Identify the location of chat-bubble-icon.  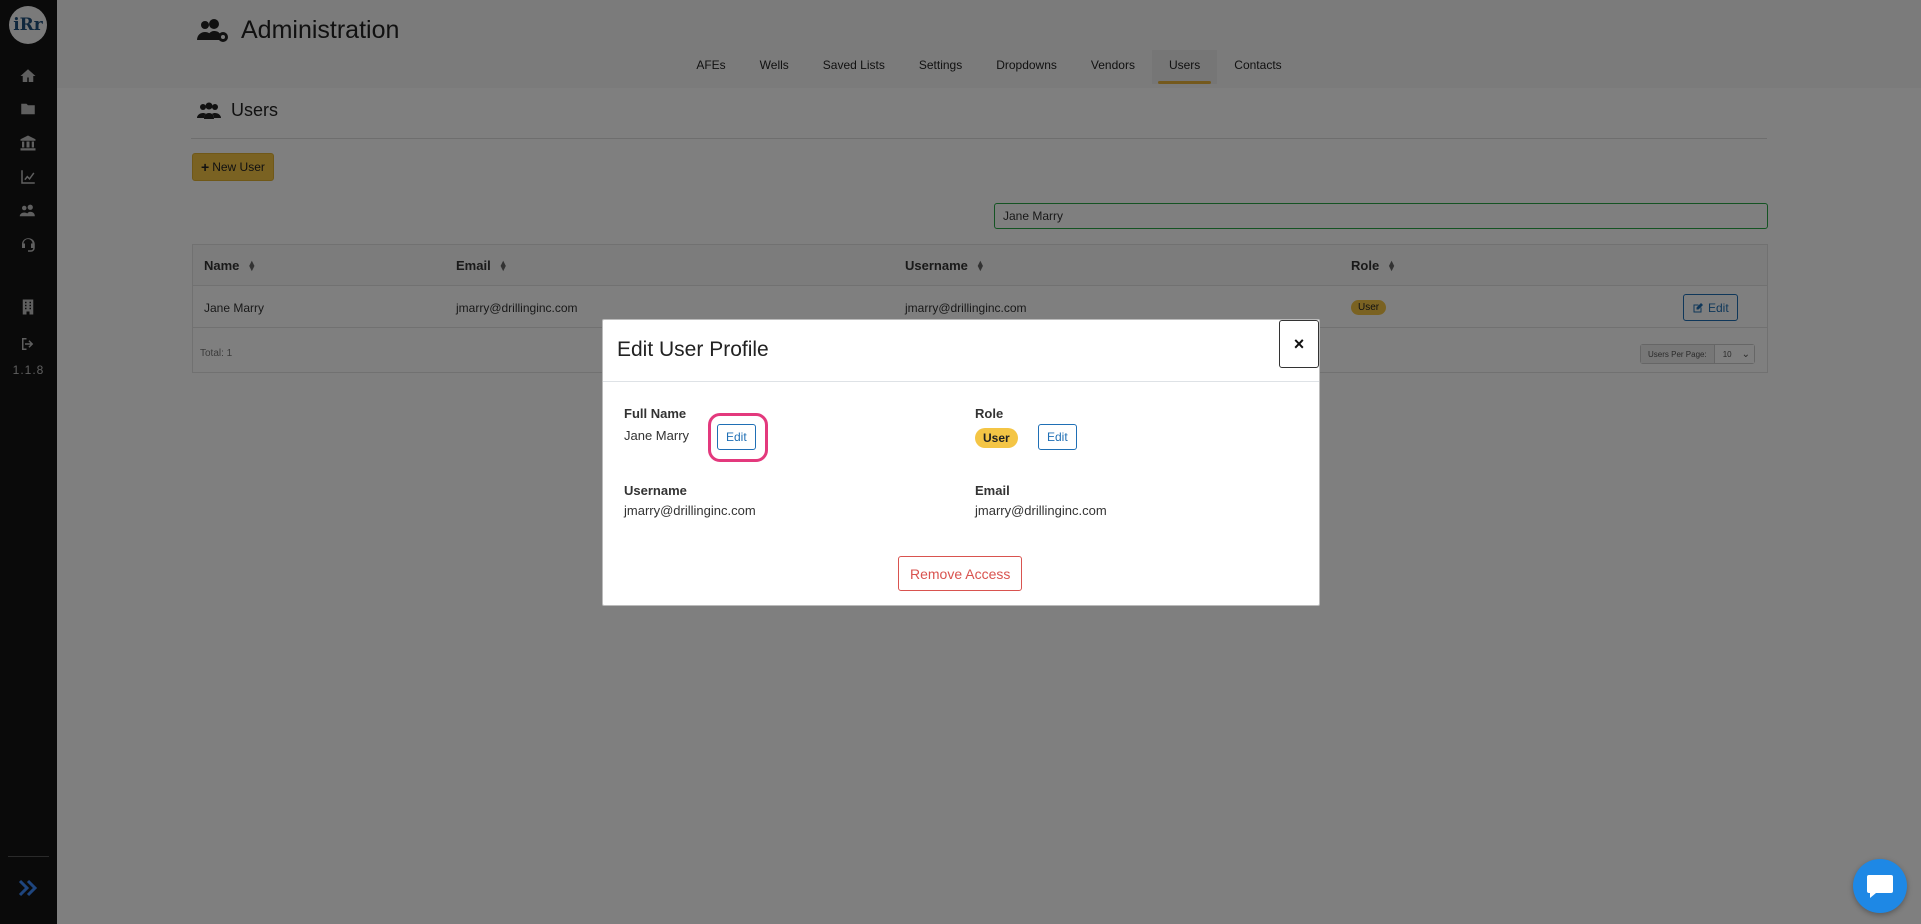
(1880, 886).